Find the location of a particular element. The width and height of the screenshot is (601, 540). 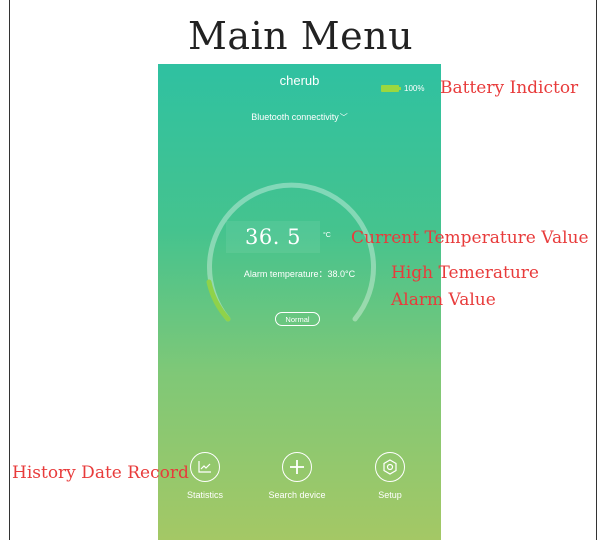

annotation-current-temperature: Current Temperature Value is located at coordinates (470, 238).